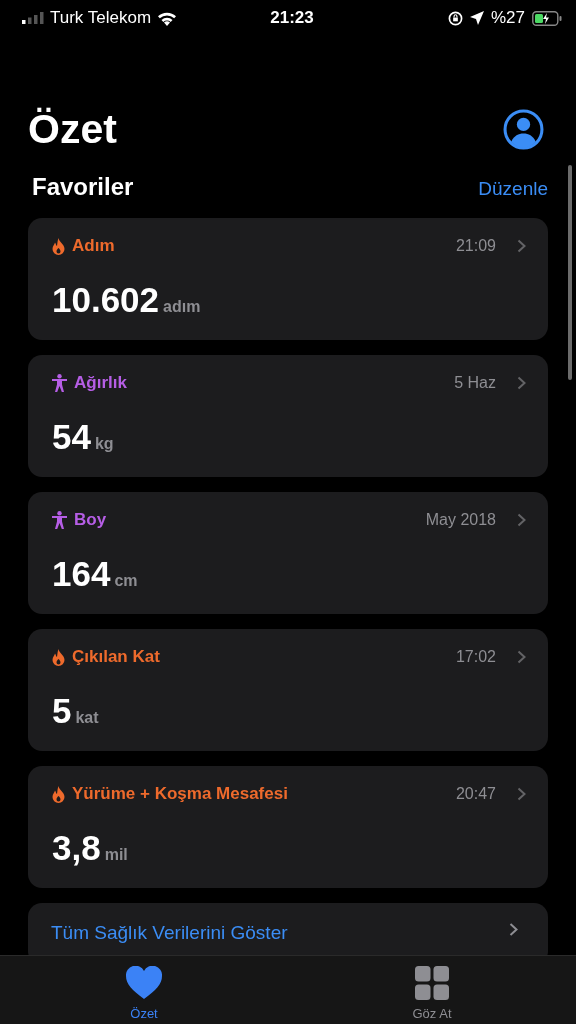  I want to click on carrier-name: Turk Telekom, so click(101, 18).